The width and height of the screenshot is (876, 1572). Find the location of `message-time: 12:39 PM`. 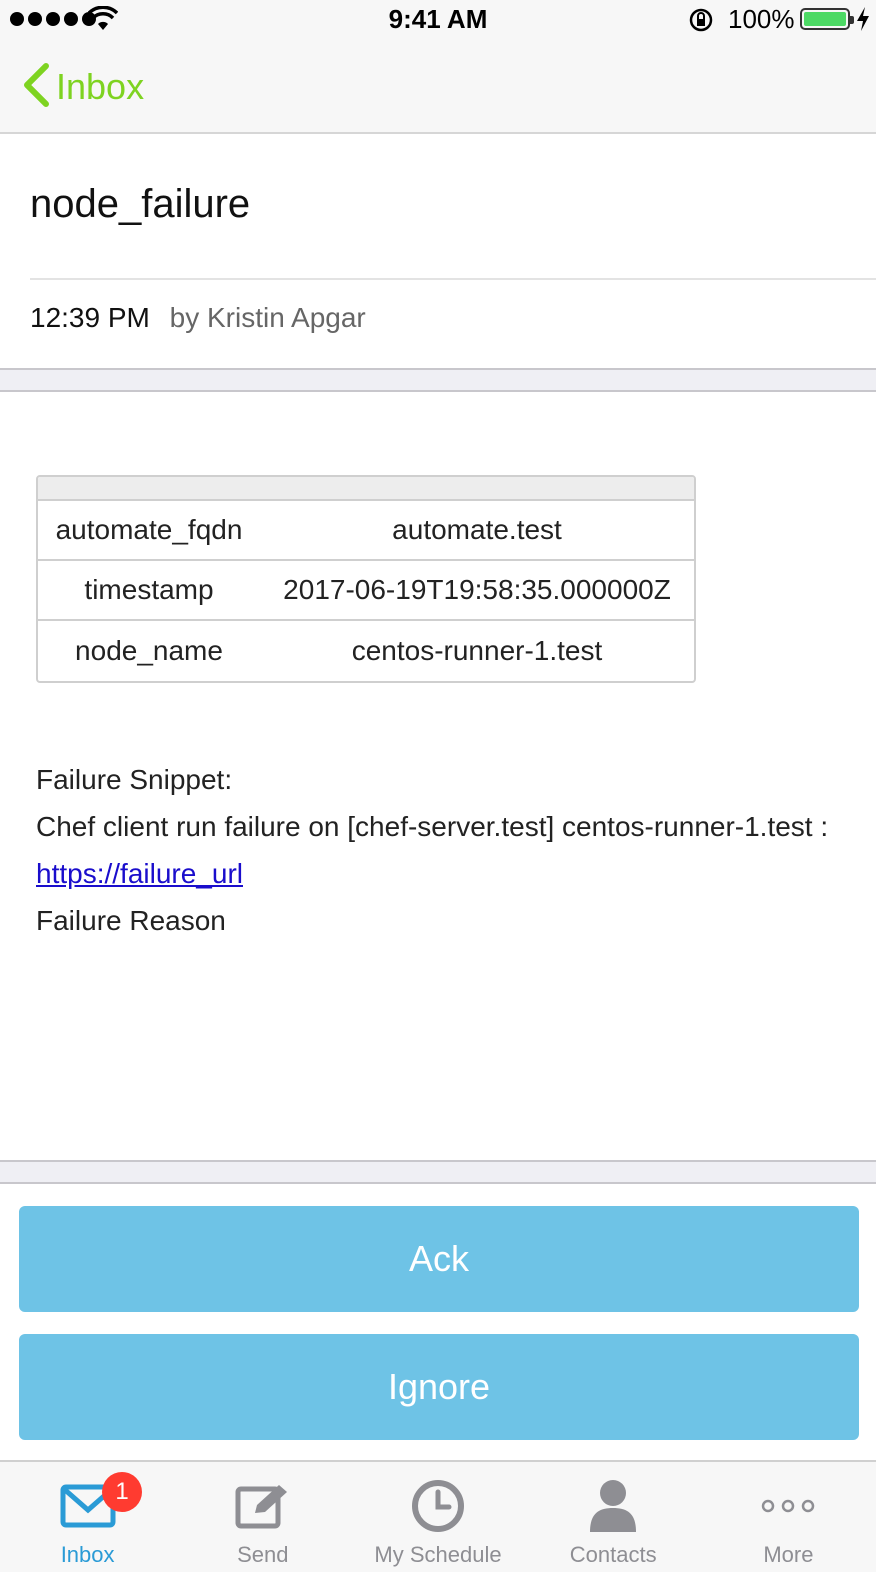

message-time: 12:39 PM is located at coordinates (90, 317).